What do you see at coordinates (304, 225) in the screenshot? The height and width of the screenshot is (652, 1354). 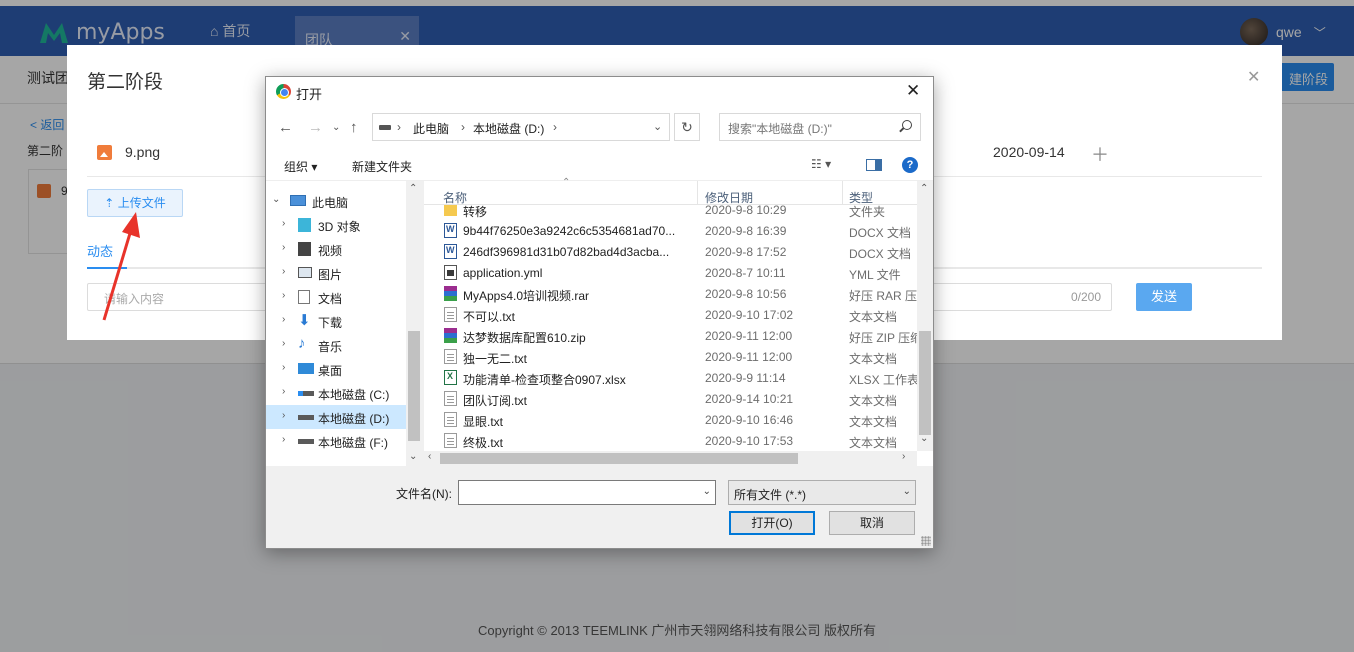 I see `cube-icon` at bounding box center [304, 225].